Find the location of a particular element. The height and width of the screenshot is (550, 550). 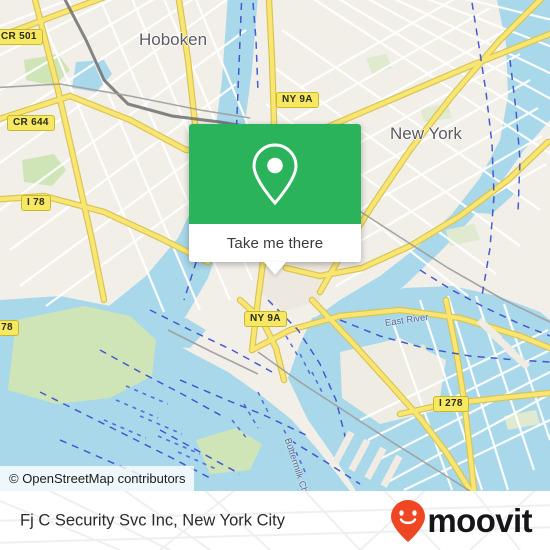

location-popup-card: Take me there is located at coordinates (275, 199).